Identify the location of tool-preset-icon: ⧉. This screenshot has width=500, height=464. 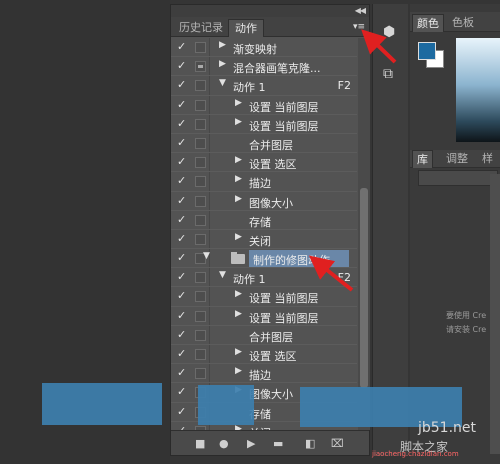
(388, 74).